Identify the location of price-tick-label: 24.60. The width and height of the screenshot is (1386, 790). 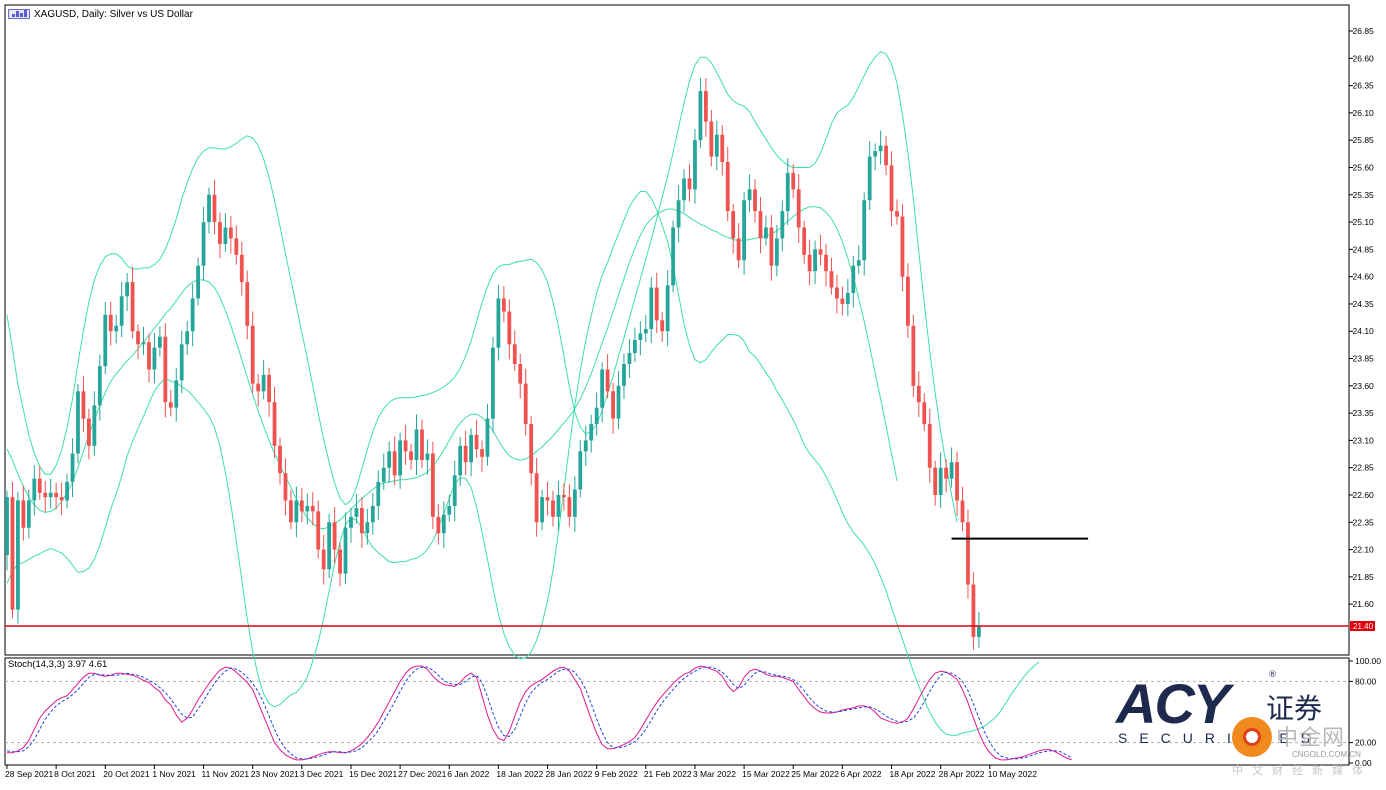
(1364, 277).